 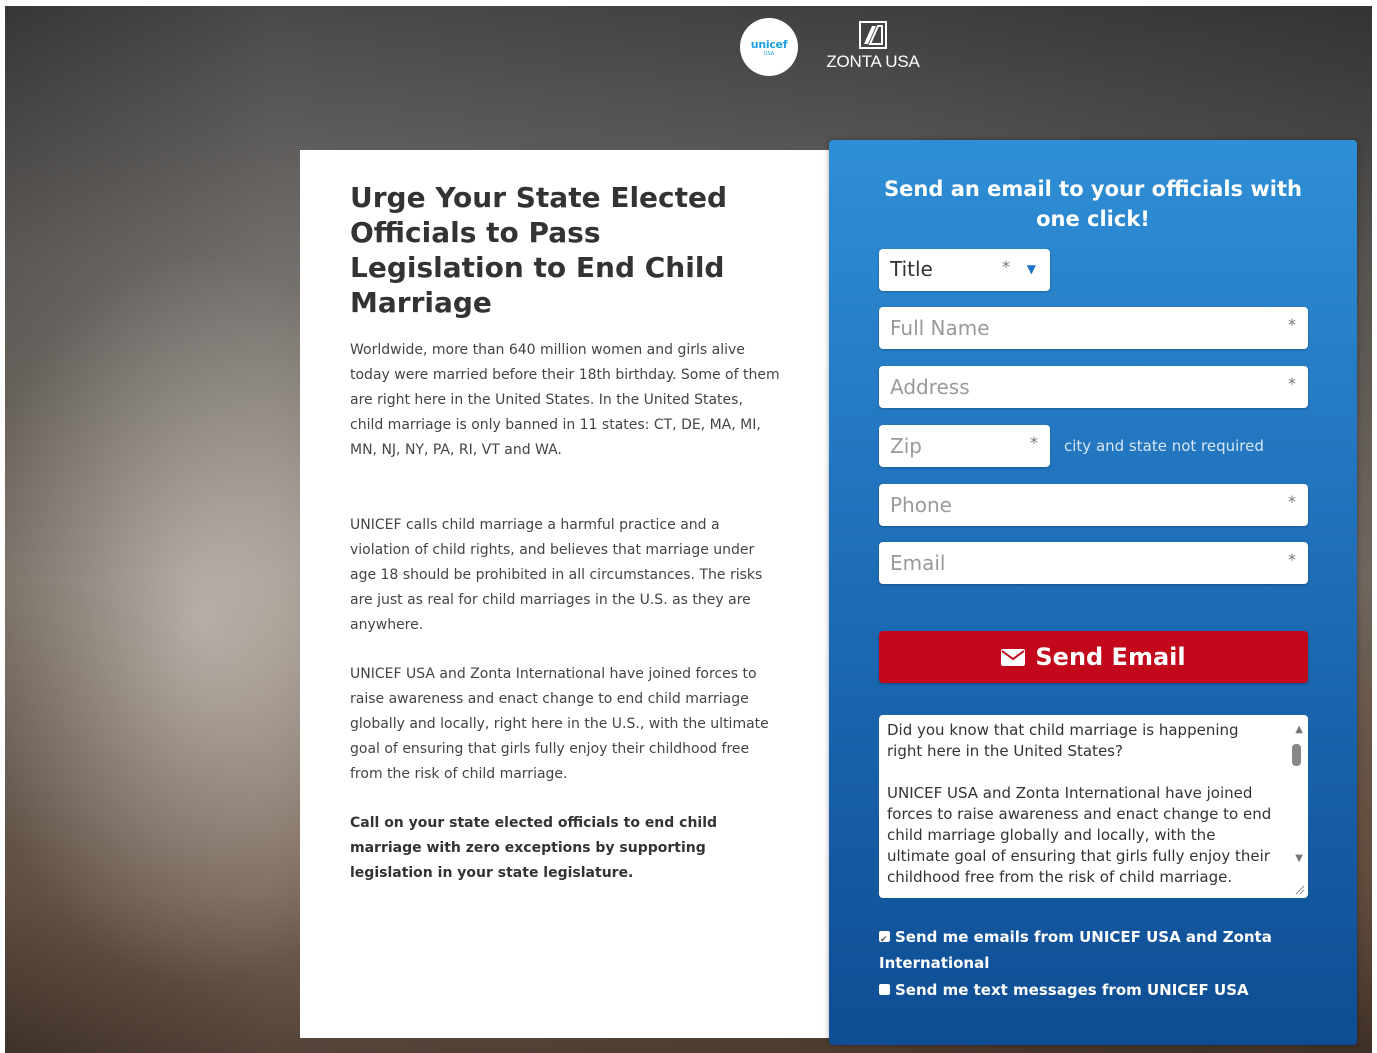 I want to click on phone-field: *, so click(x=1093, y=505).